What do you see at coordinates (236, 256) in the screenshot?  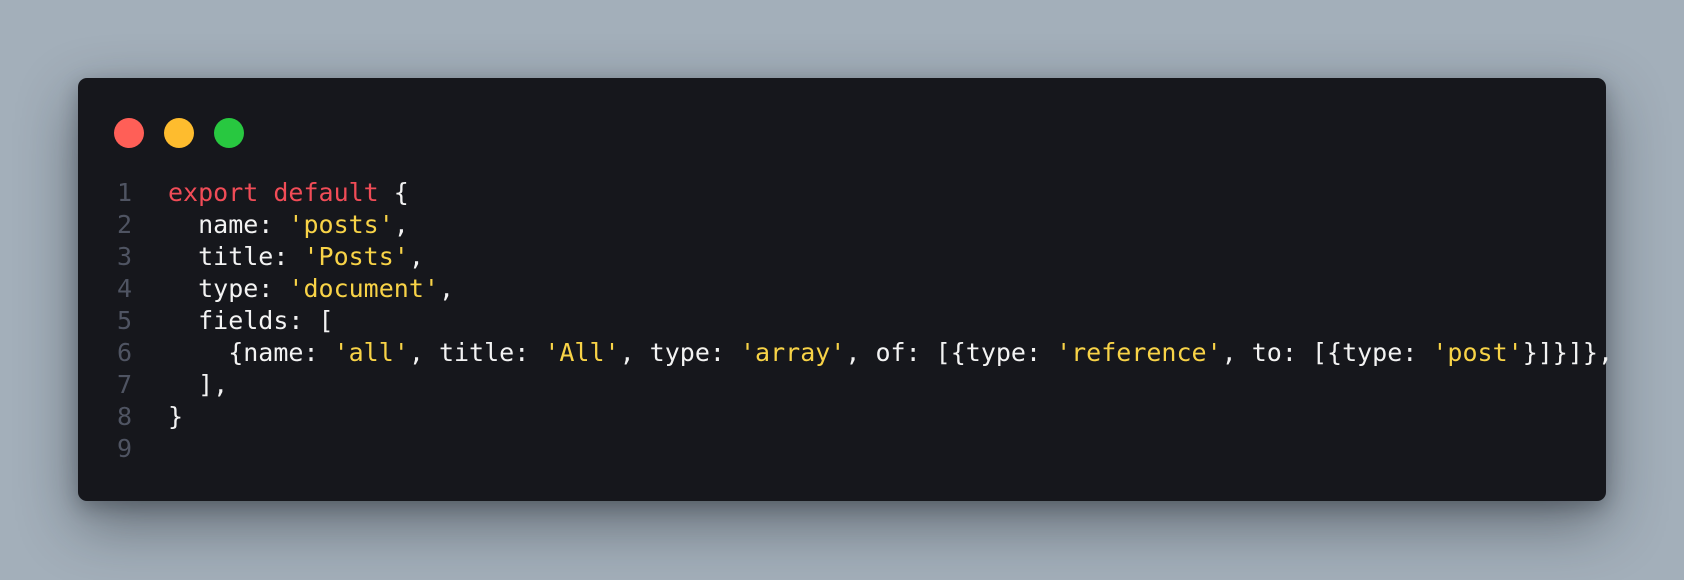 I see `code-token-plain: title:` at bounding box center [236, 256].